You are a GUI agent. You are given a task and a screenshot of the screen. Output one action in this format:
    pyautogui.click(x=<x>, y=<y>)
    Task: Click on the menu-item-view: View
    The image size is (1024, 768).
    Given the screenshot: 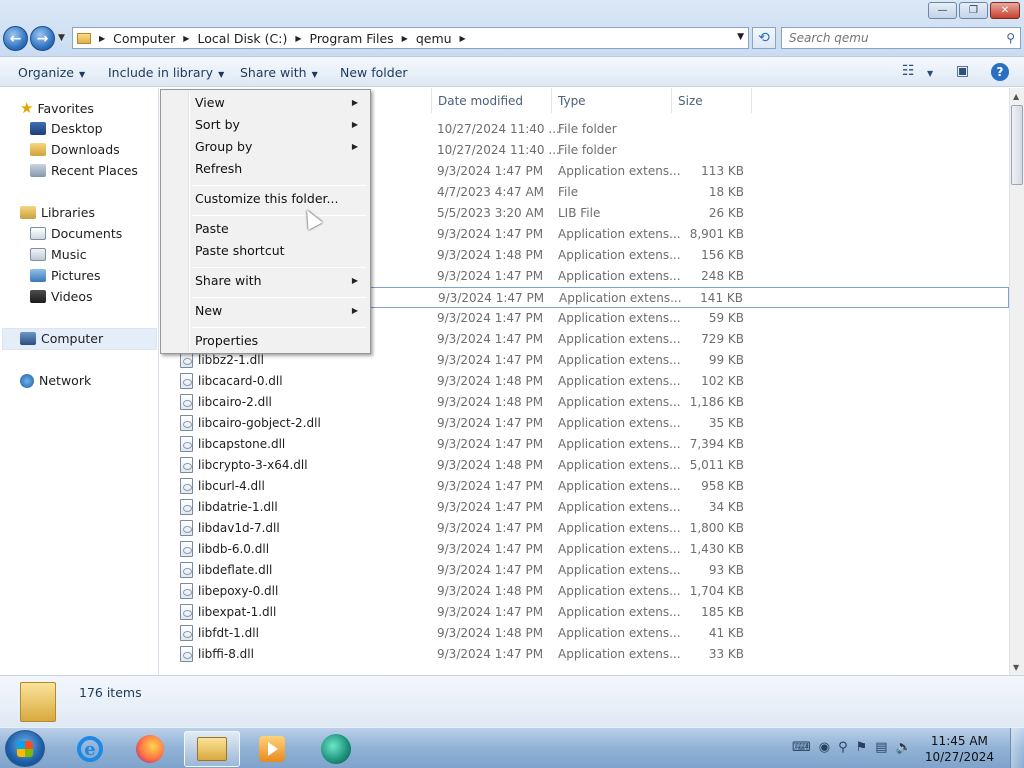 What is the action you would take?
    pyautogui.click(x=210, y=102)
    